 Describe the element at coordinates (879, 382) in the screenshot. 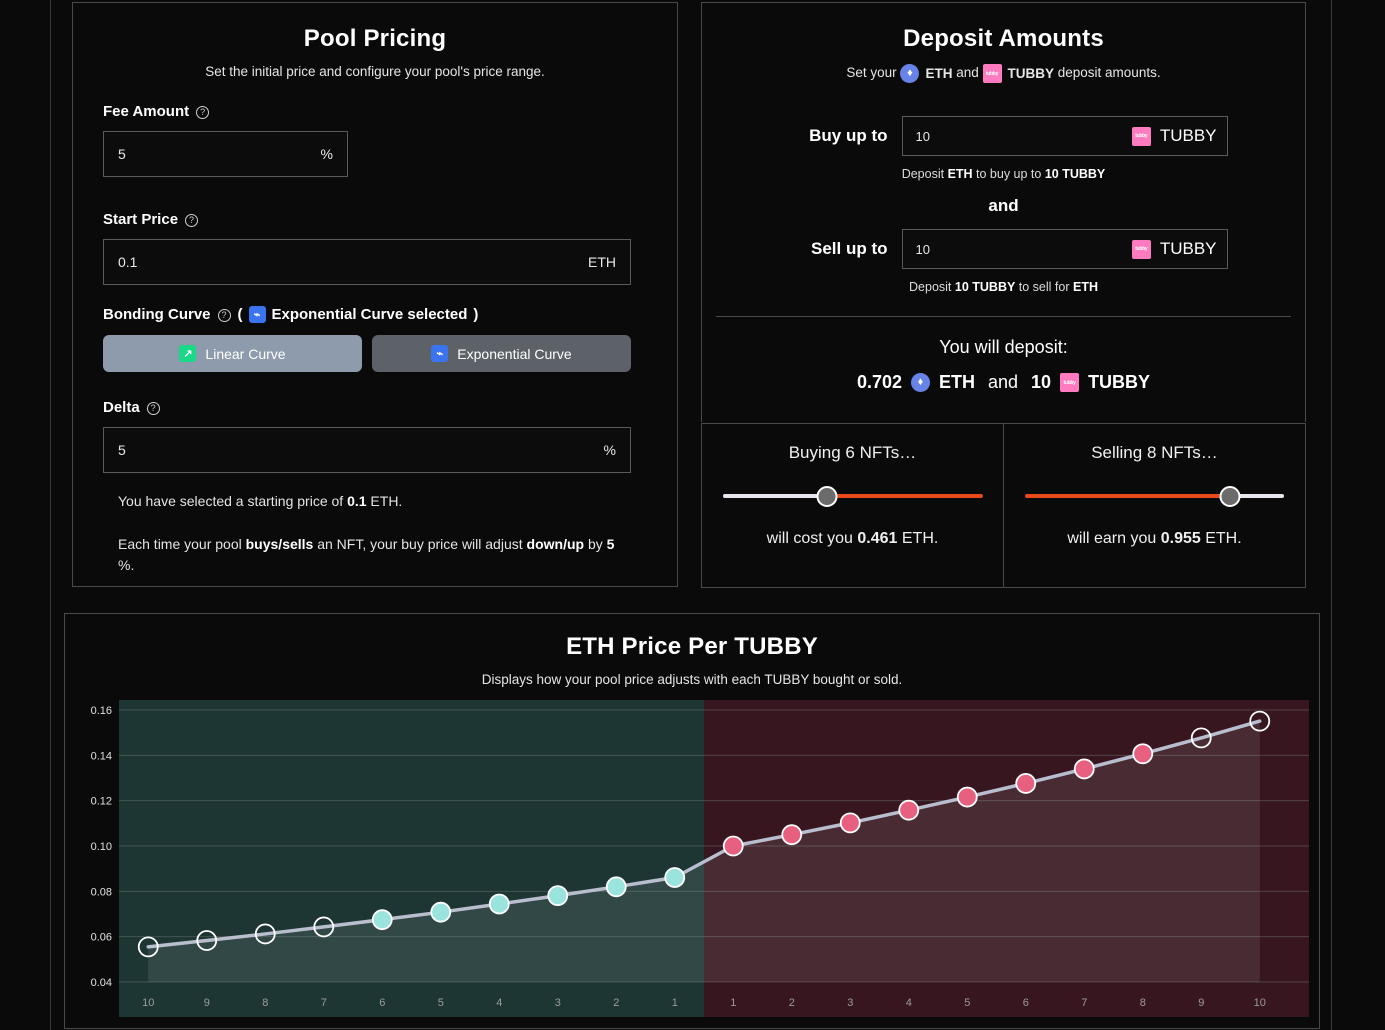

I see `deposit-eth-amount: 0.702` at that location.